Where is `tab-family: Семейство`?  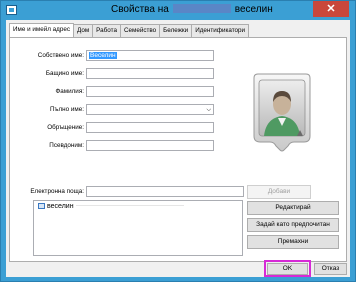
tab-family: Семейство is located at coordinates (140, 30).